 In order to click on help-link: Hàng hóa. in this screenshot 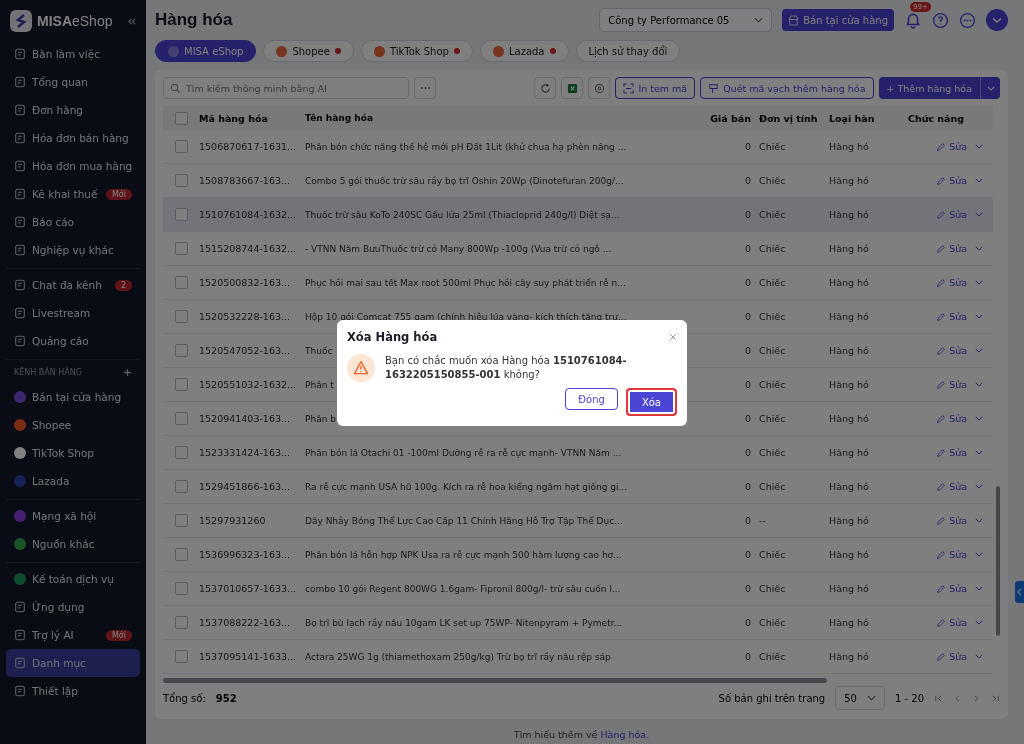, I will do `click(625, 734)`.